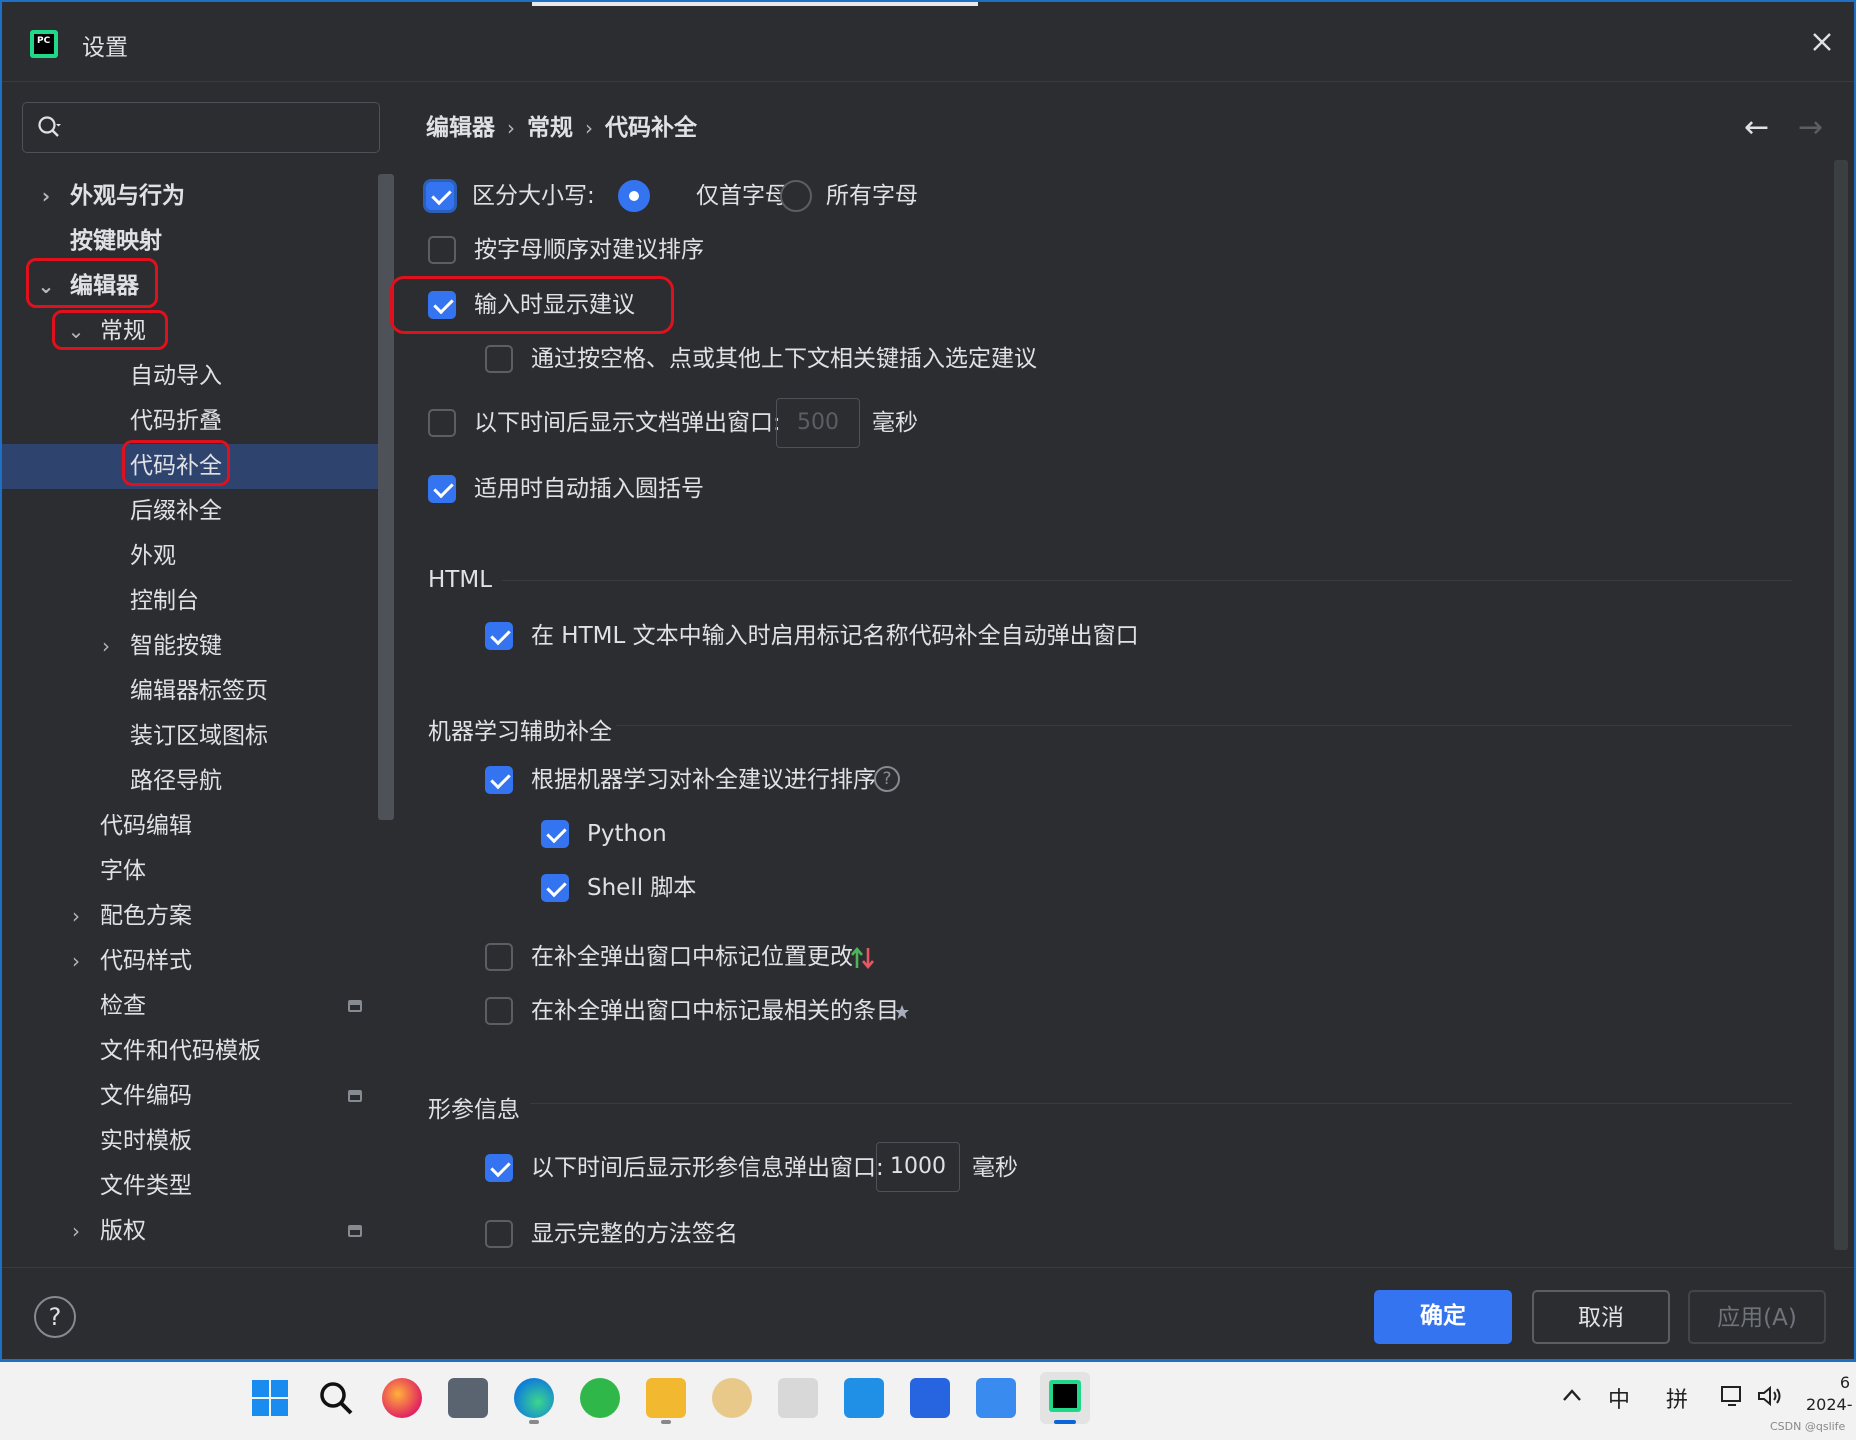 This screenshot has width=1856, height=1440. What do you see at coordinates (634, 196) in the screenshot?
I see `case-first-letter-radio` at bounding box center [634, 196].